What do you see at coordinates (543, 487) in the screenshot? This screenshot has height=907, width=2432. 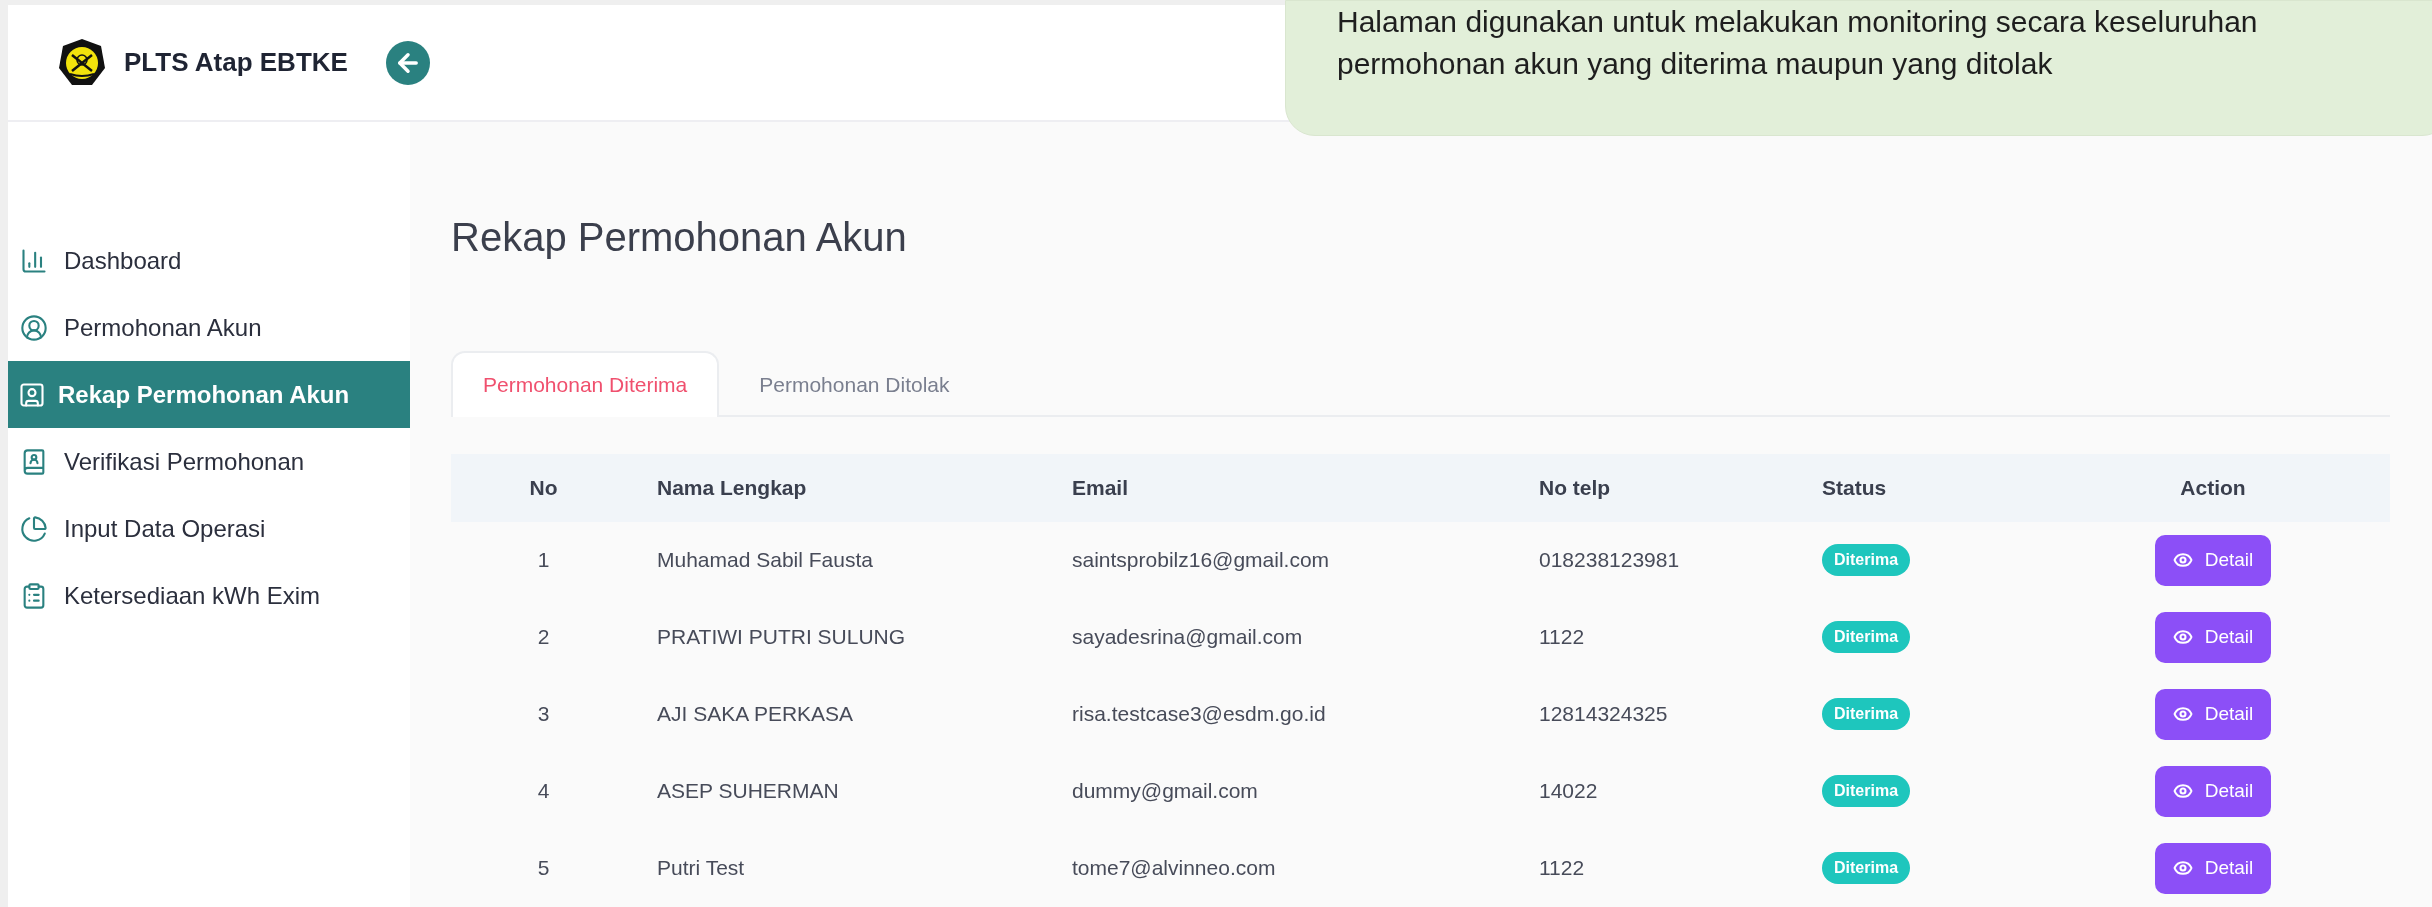 I see `column-header: No` at bounding box center [543, 487].